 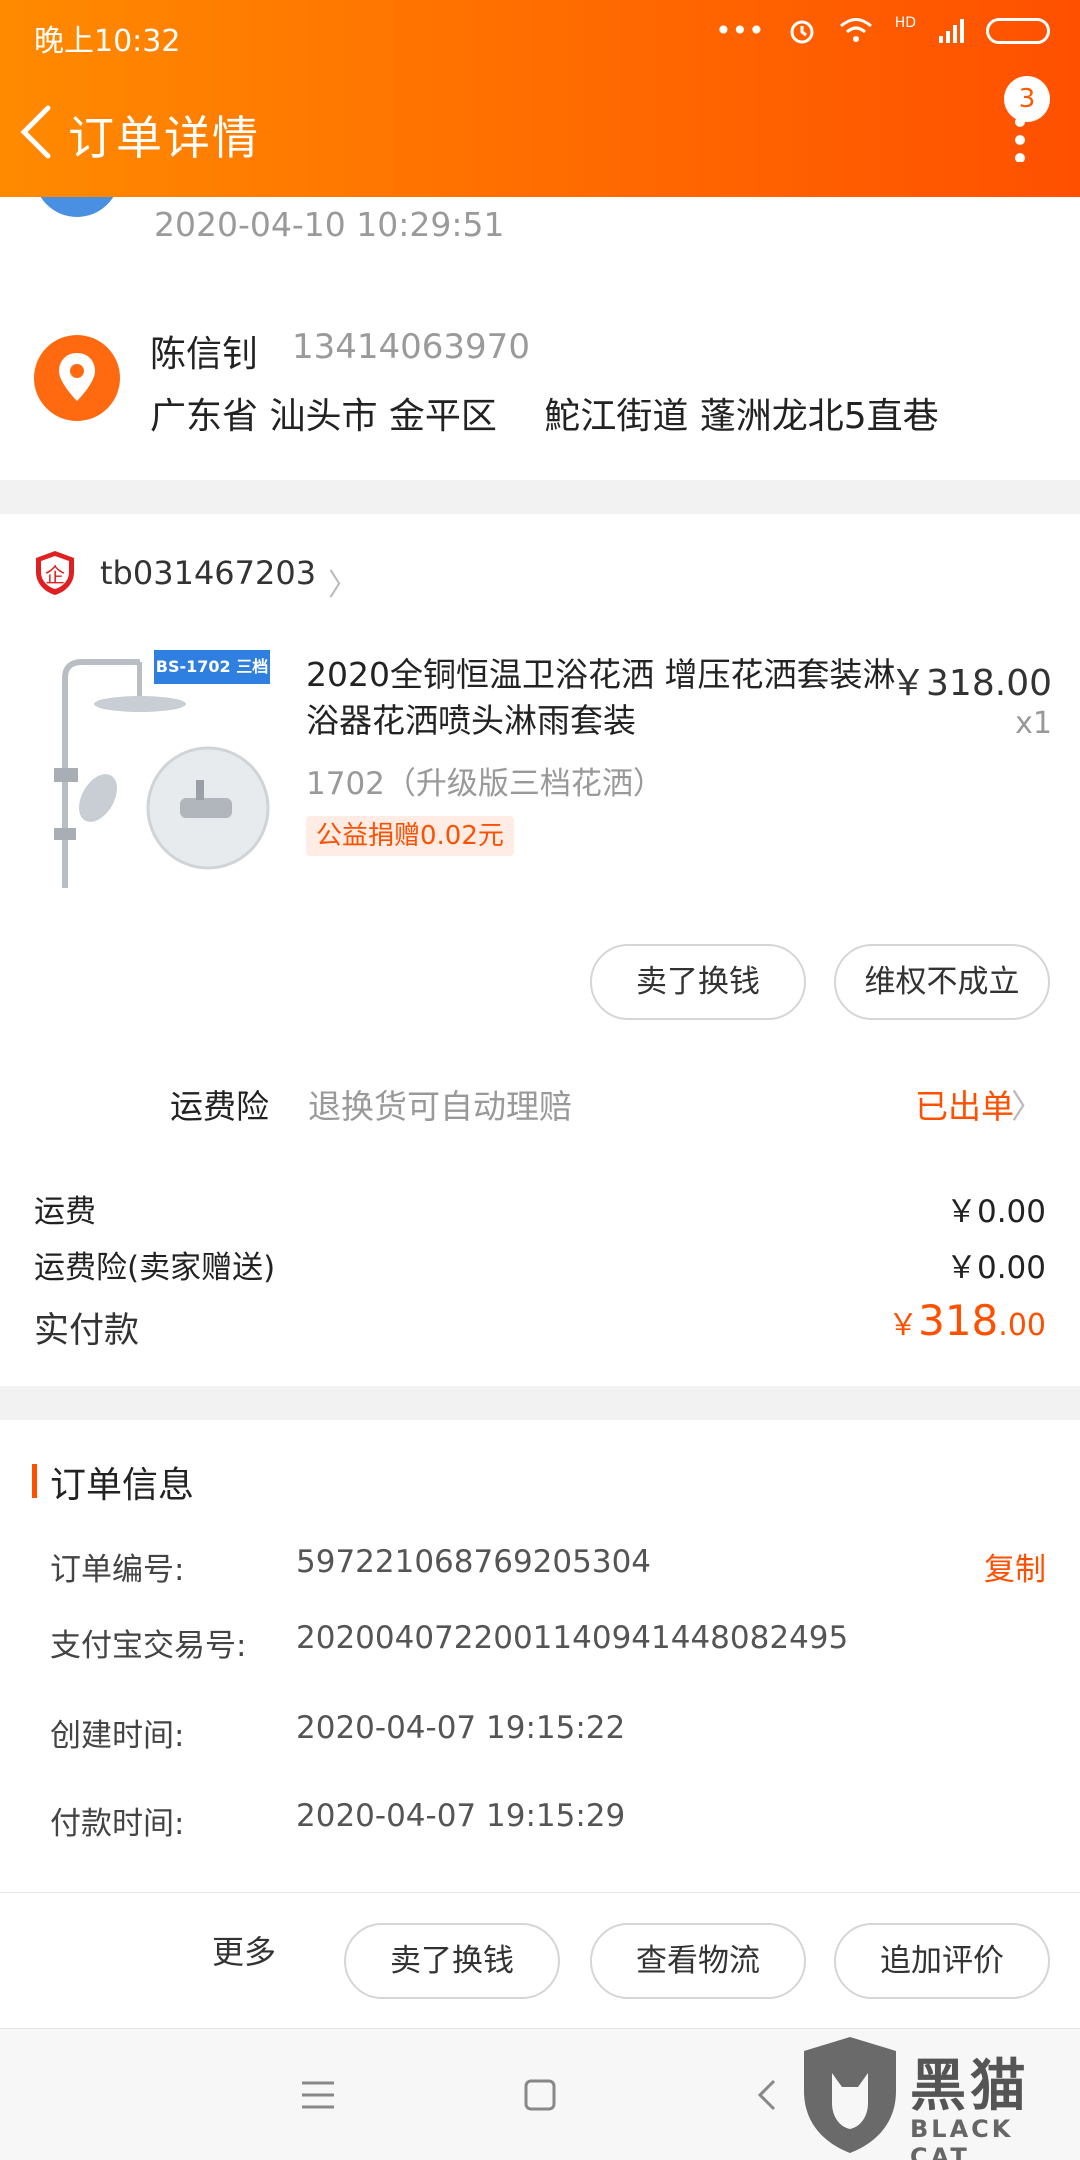 What do you see at coordinates (107, 41) in the screenshot?
I see `status-time: 晚上10:32` at bounding box center [107, 41].